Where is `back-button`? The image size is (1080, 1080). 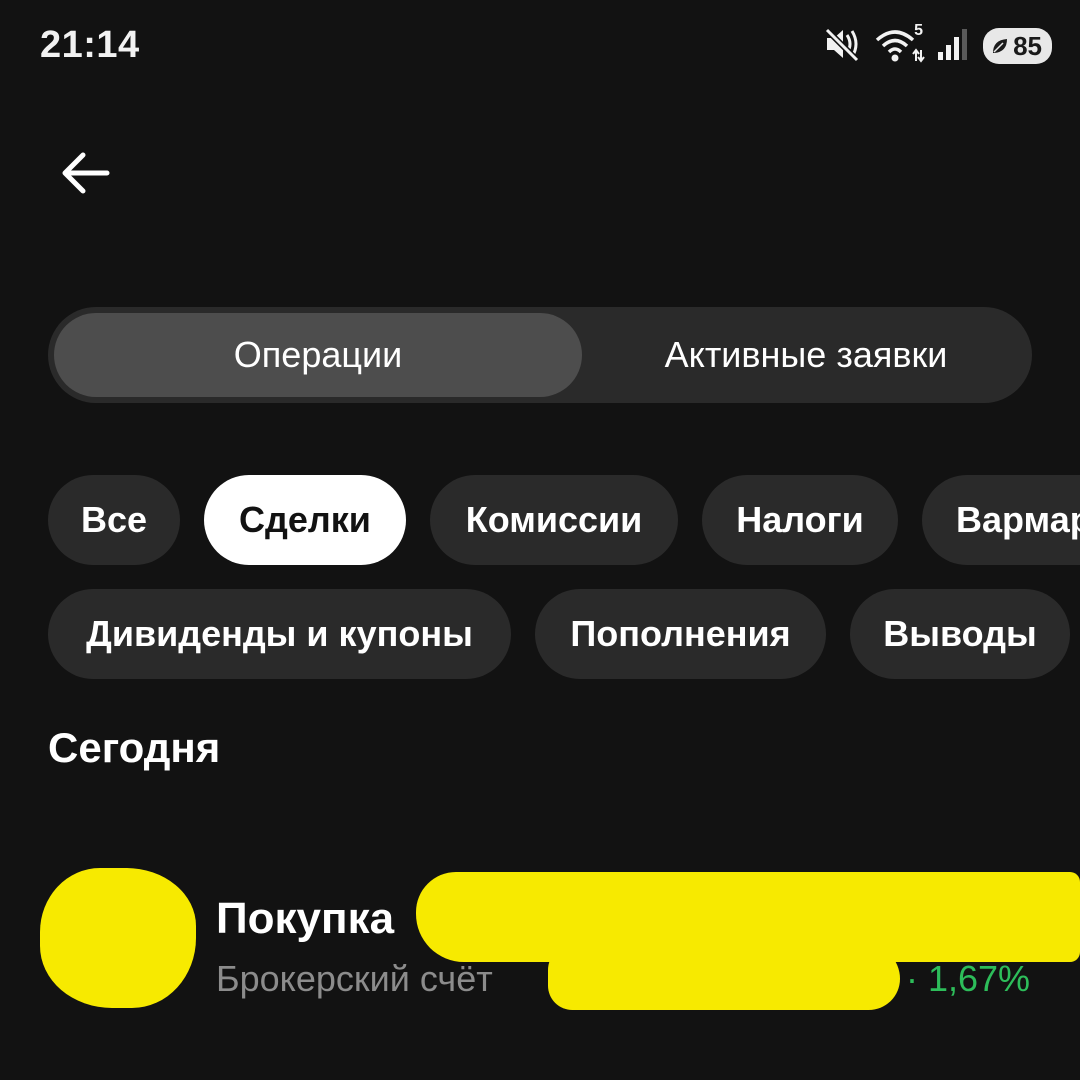
back-button is located at coordinates (85, 175).